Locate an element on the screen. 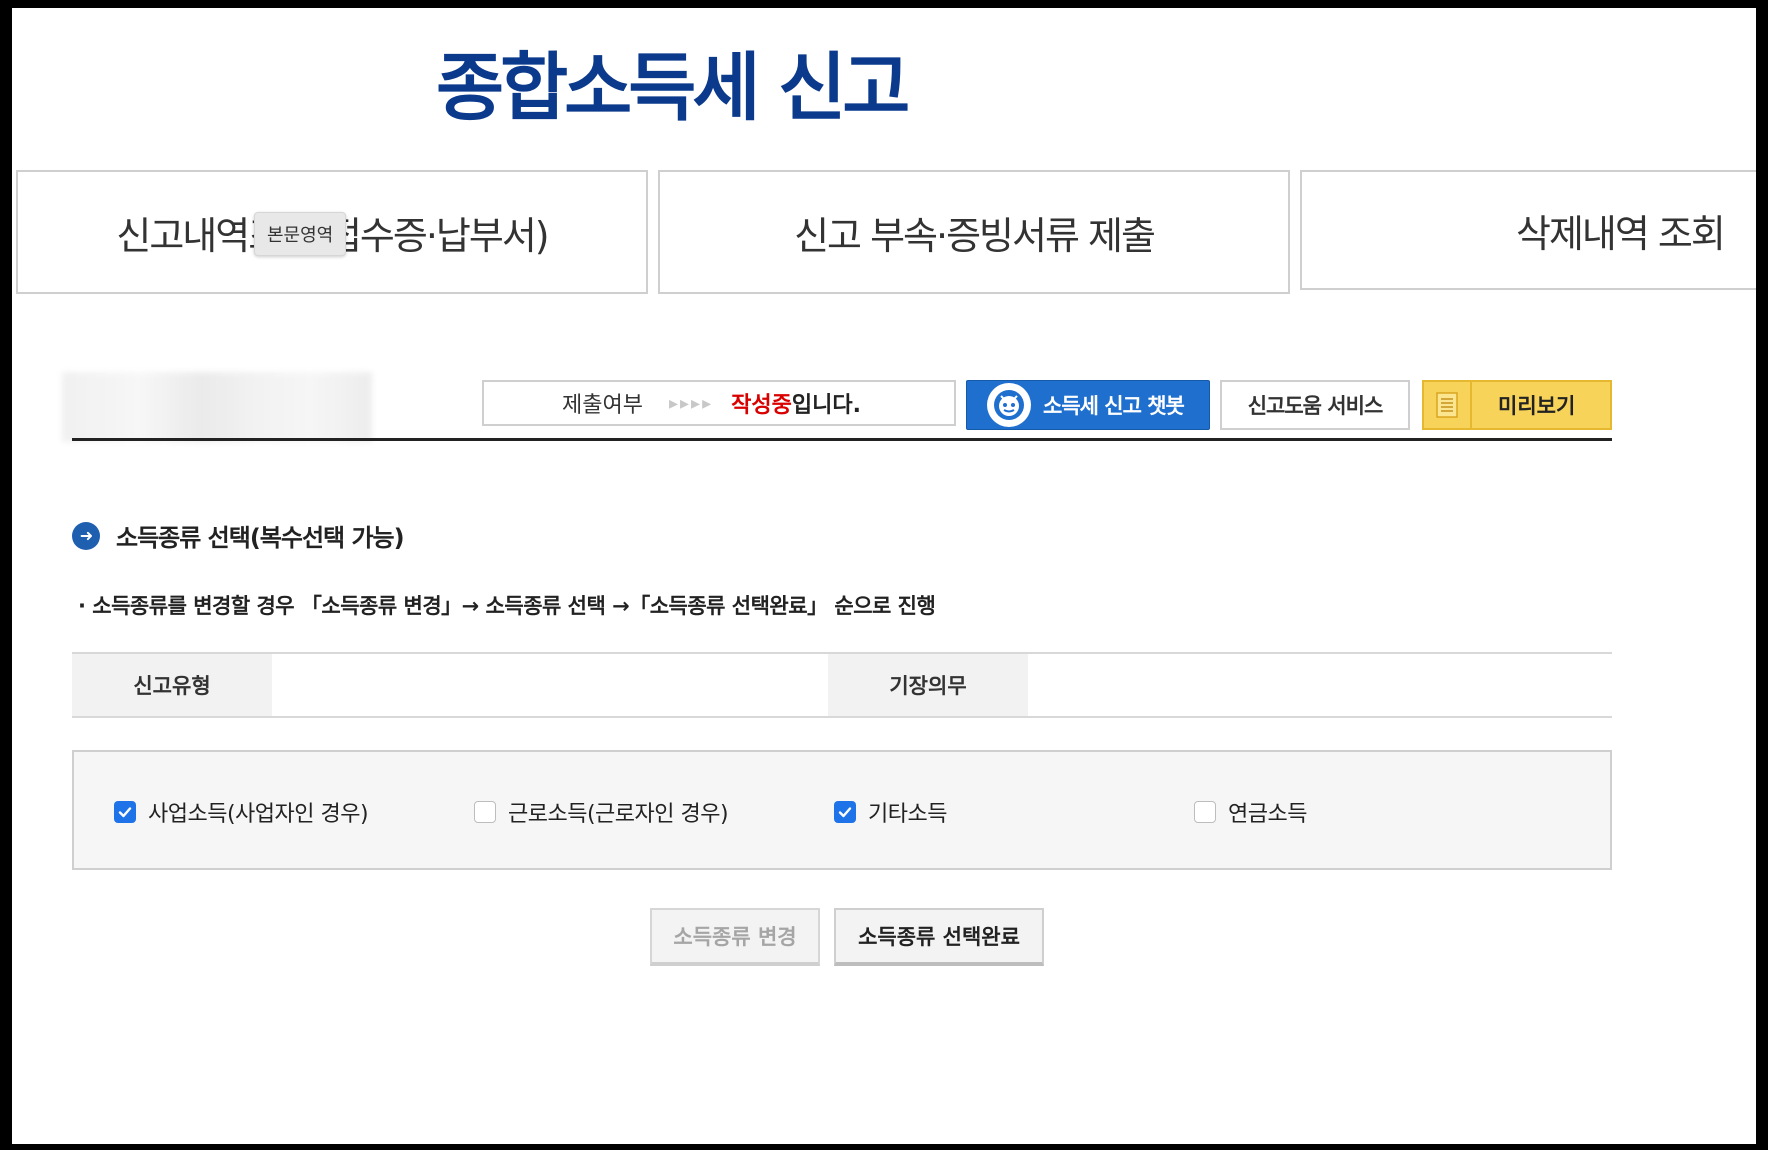  bookkeeping-label: 기장의무 is located at coordinates (928, 685).